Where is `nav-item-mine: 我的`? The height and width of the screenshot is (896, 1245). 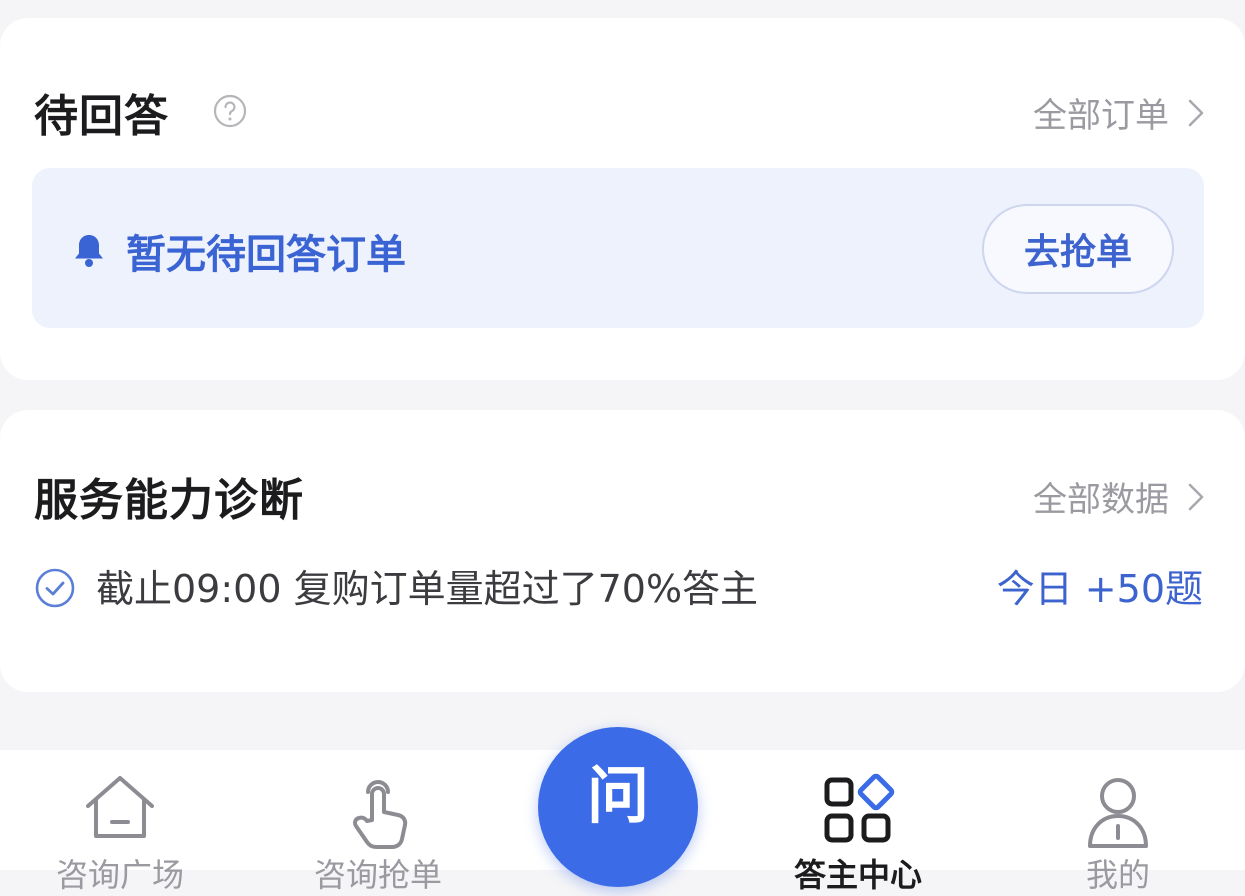
nav-item-mine: 我的 is located at coordinates (1118, 822).